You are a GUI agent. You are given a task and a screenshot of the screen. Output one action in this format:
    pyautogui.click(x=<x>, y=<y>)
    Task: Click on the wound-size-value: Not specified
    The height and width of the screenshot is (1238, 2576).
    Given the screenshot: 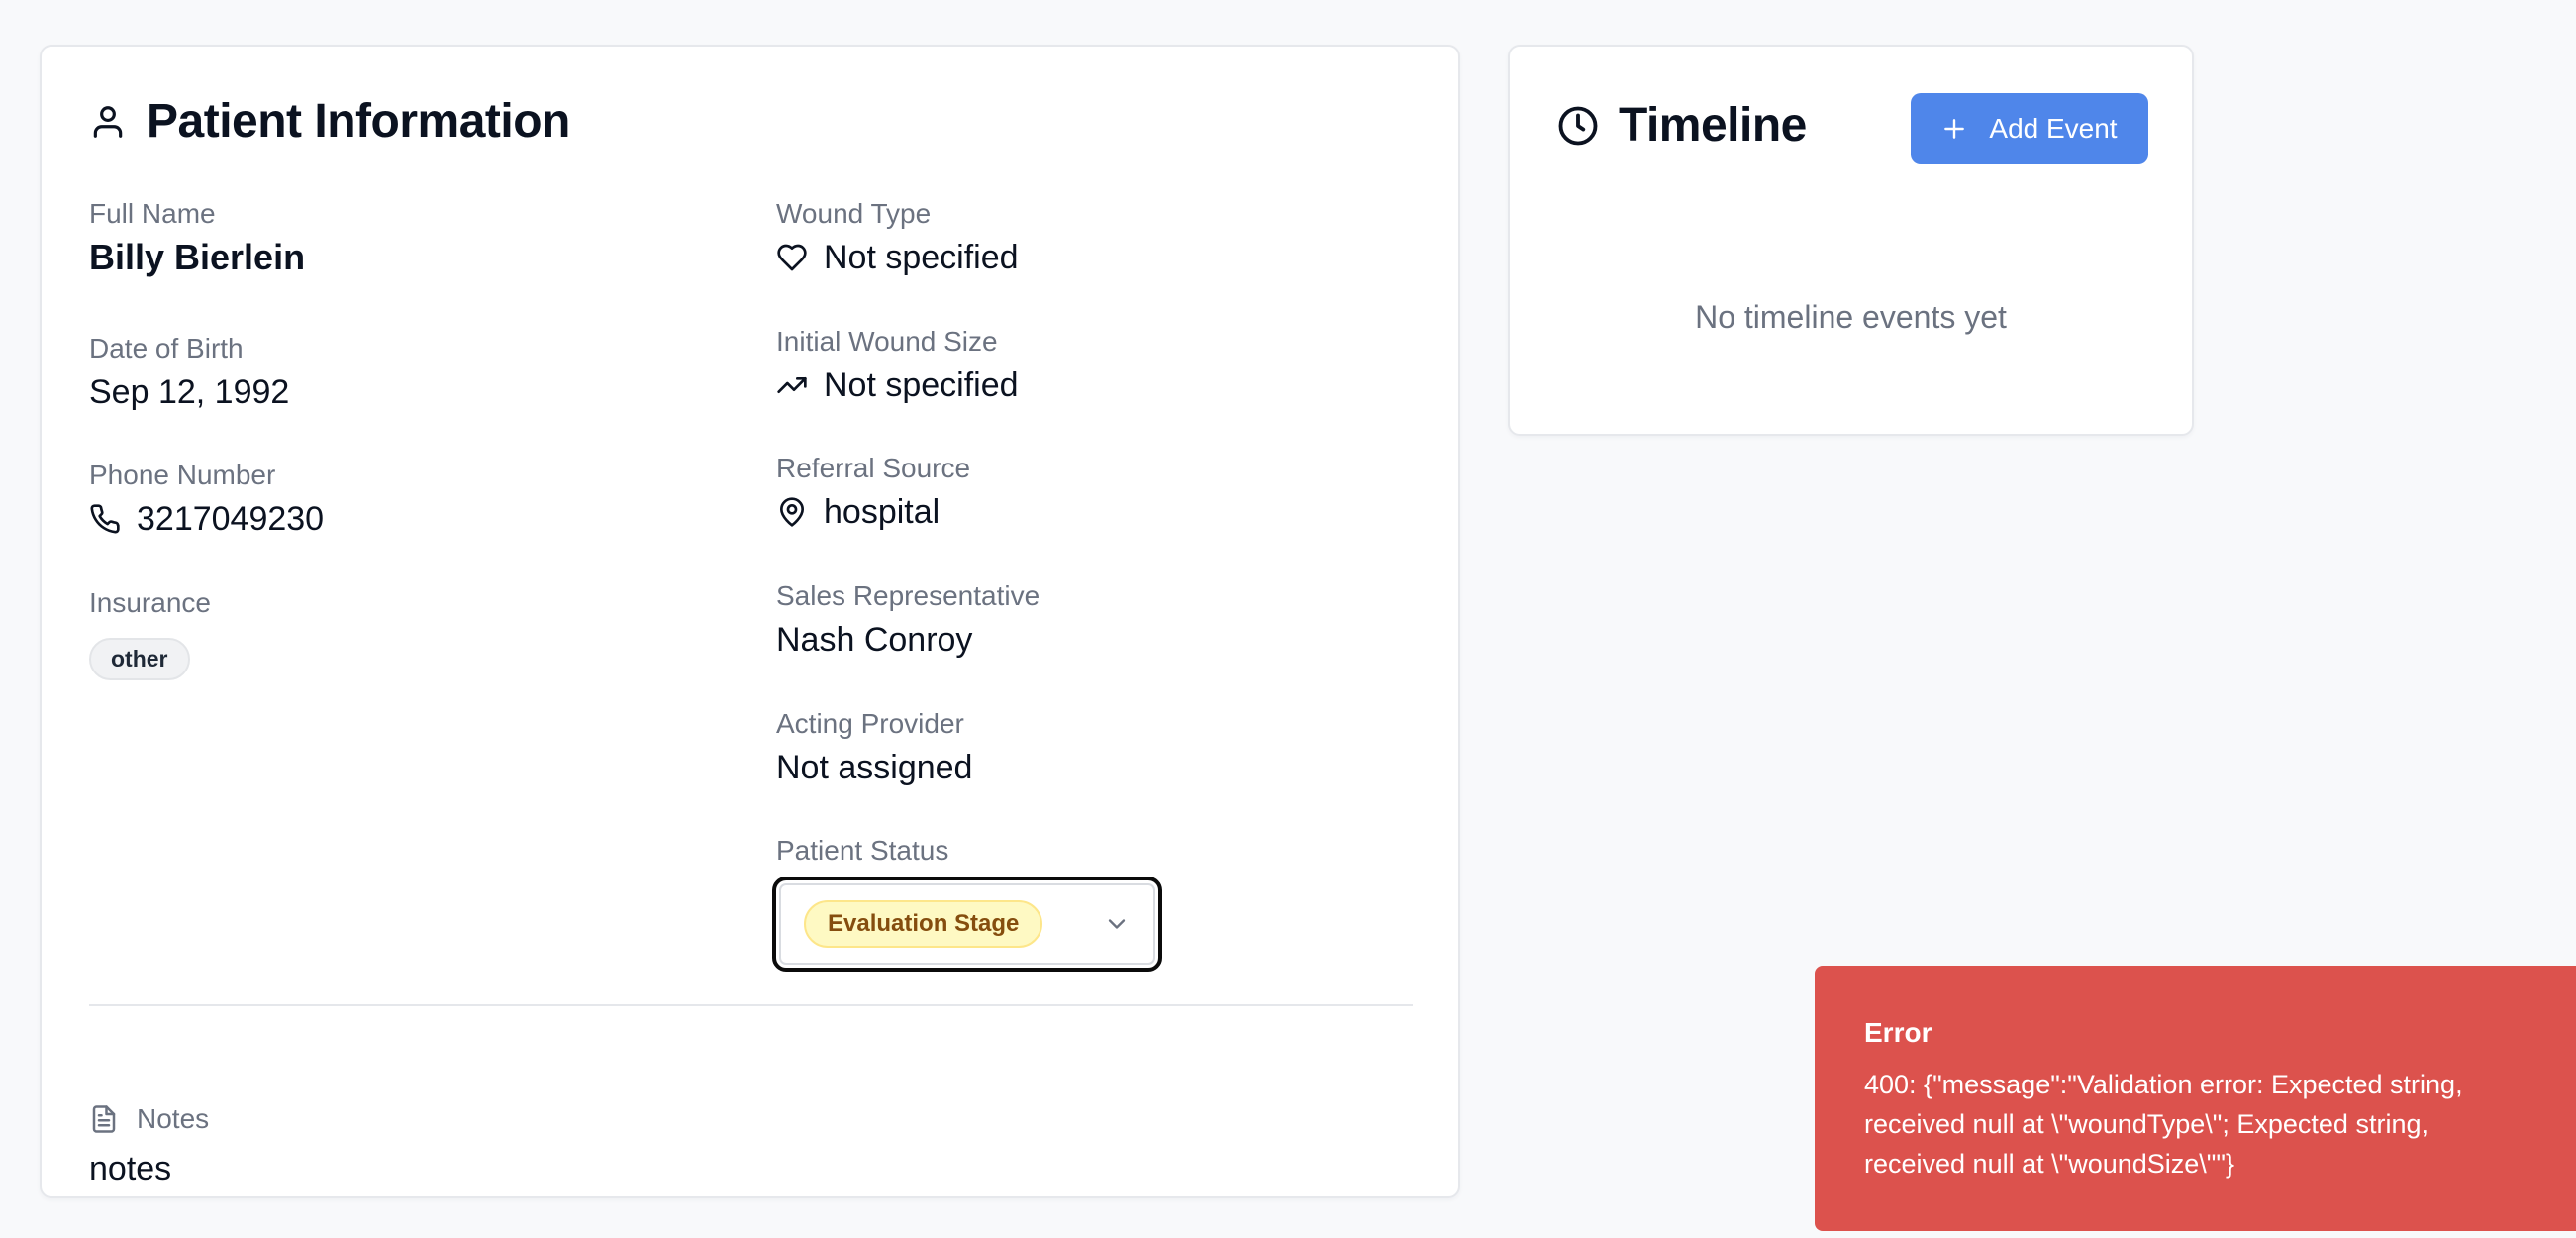 What is the action you would take?
    pyautogui.click(x=922, y=385)
    